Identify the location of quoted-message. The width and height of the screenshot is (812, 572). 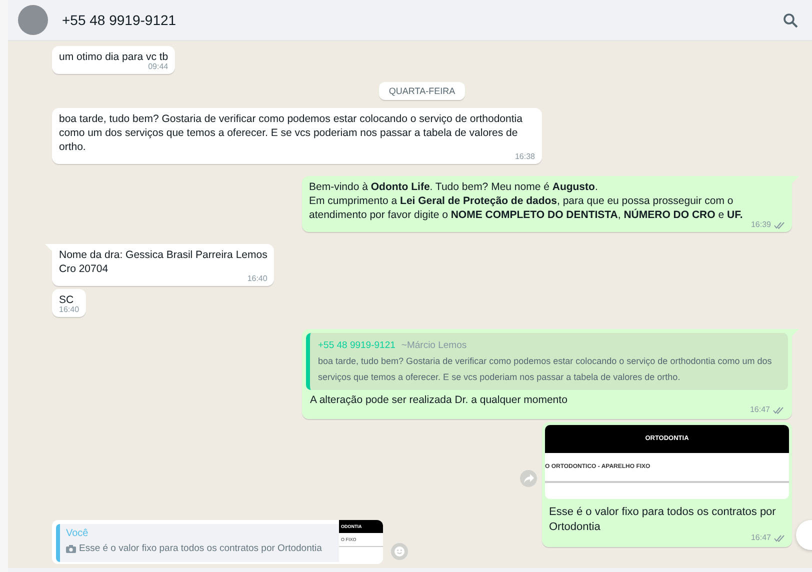
(547, 361).